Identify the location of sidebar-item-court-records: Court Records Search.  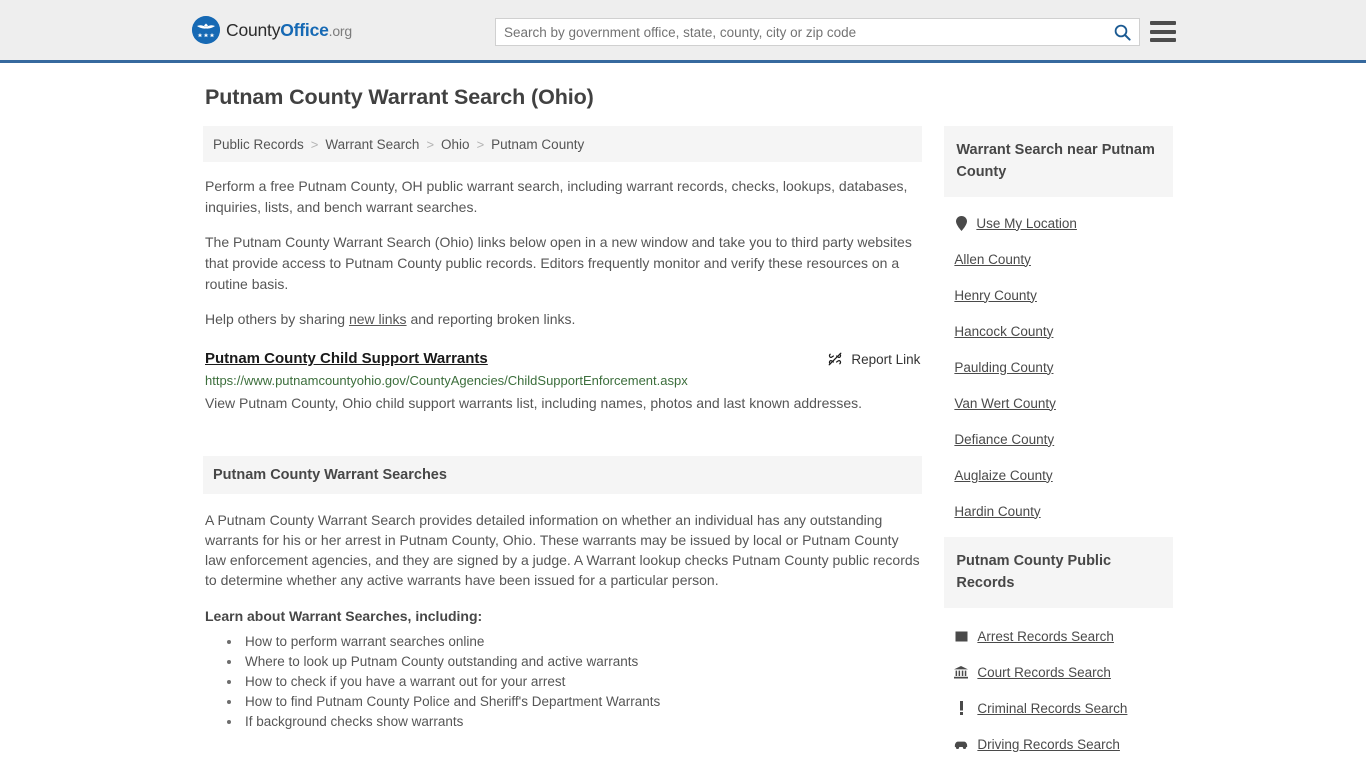
(1063, 672).